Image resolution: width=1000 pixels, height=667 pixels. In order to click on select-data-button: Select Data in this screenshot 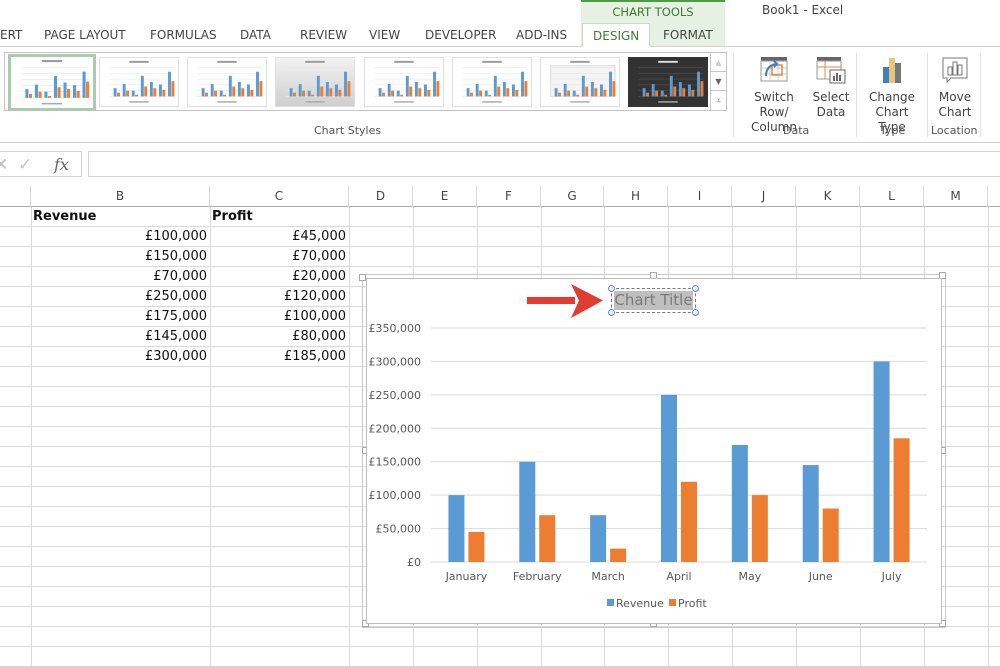, I will do `click(831, 87)`.